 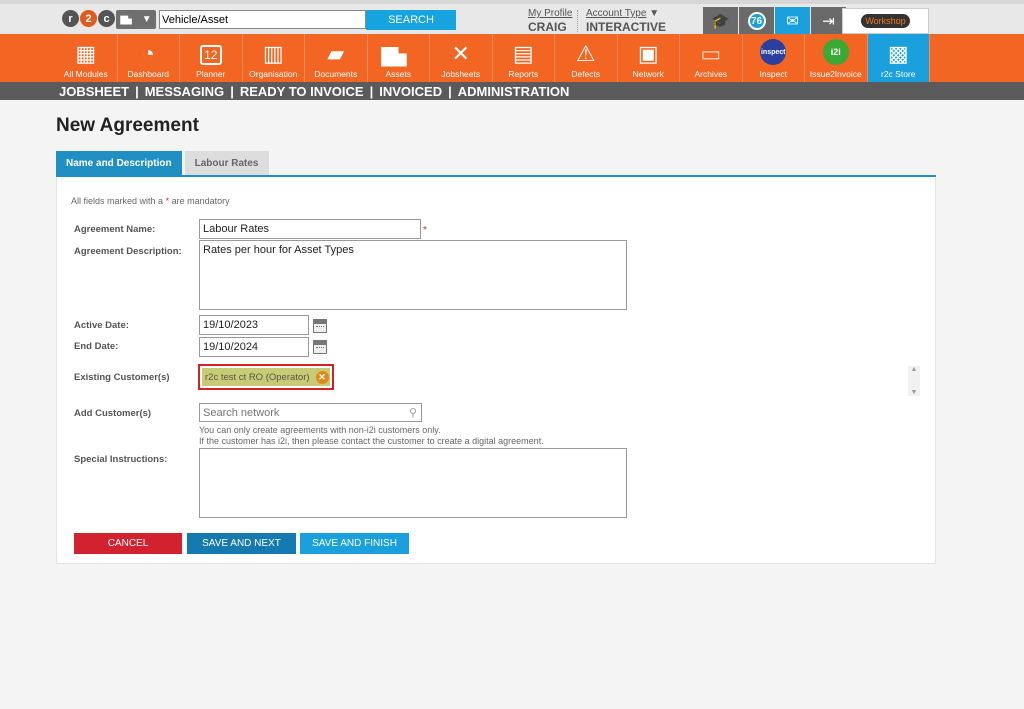 I want to click on scroll-up-icon: ▲, so click(x=914, y=369).